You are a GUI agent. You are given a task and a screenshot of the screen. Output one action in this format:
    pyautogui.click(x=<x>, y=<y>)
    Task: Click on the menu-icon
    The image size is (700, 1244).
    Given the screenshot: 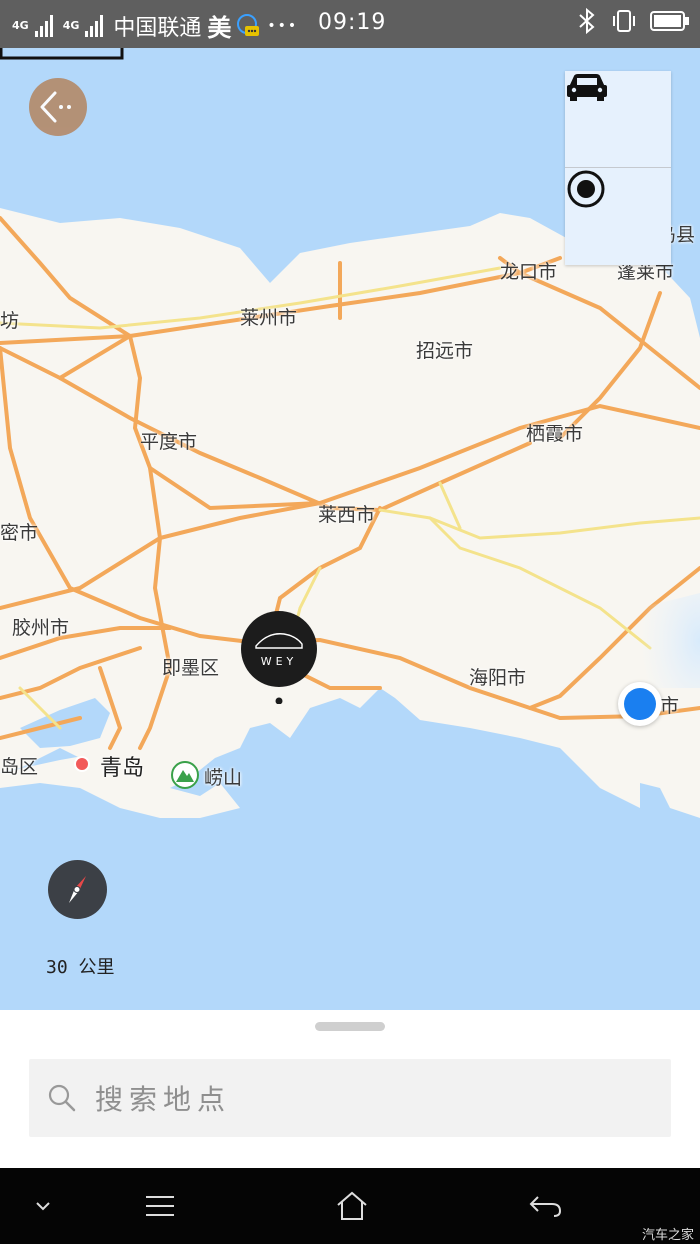 What is the action you would take?
    pyautogui.click(x=160, y=1206)
    